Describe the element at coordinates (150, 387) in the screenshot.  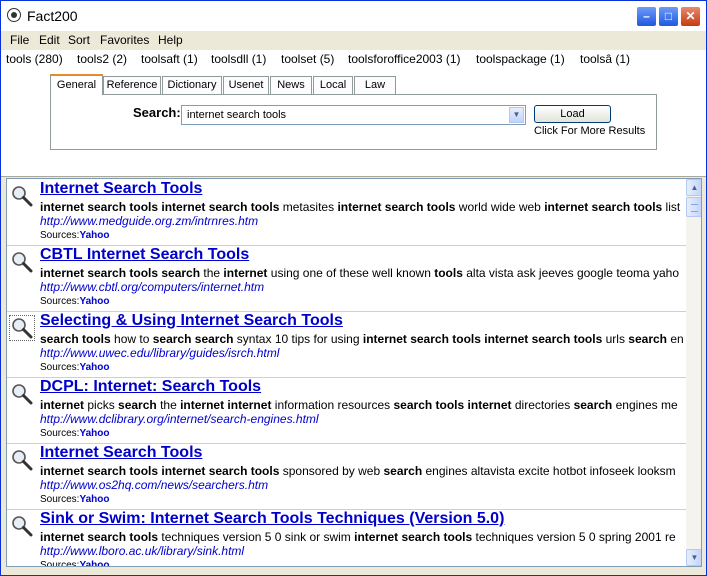
I see `result-title-link: DCPL: Internet: Search Tools` at that location.